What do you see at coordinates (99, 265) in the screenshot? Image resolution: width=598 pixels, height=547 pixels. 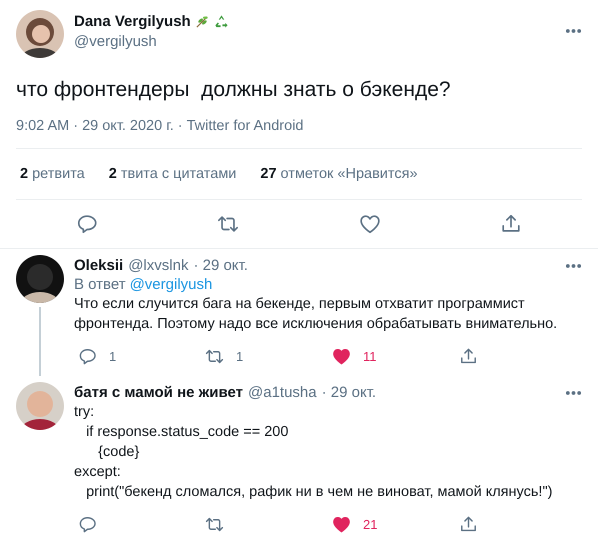 I see `author-name: Oleksii` at bounding box center [99, 265].